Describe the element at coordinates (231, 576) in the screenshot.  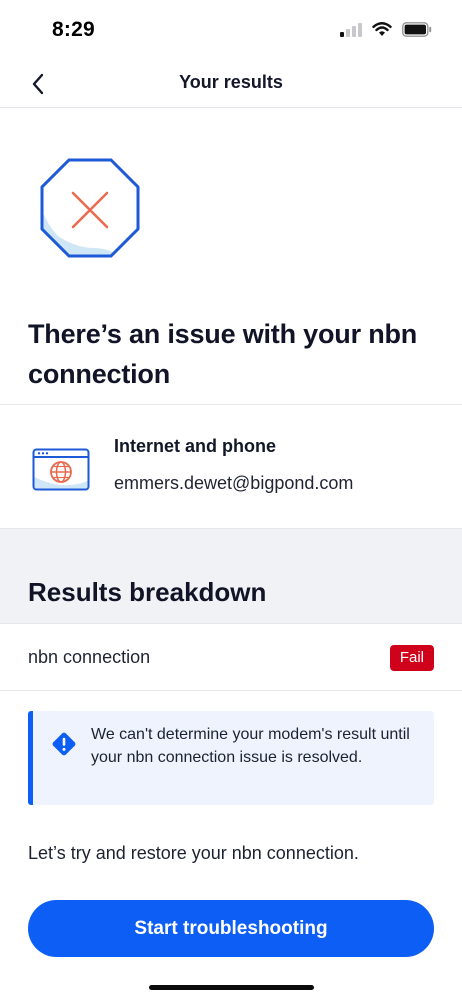
I see `results-breakdown-header: Results breakdown` at that location.